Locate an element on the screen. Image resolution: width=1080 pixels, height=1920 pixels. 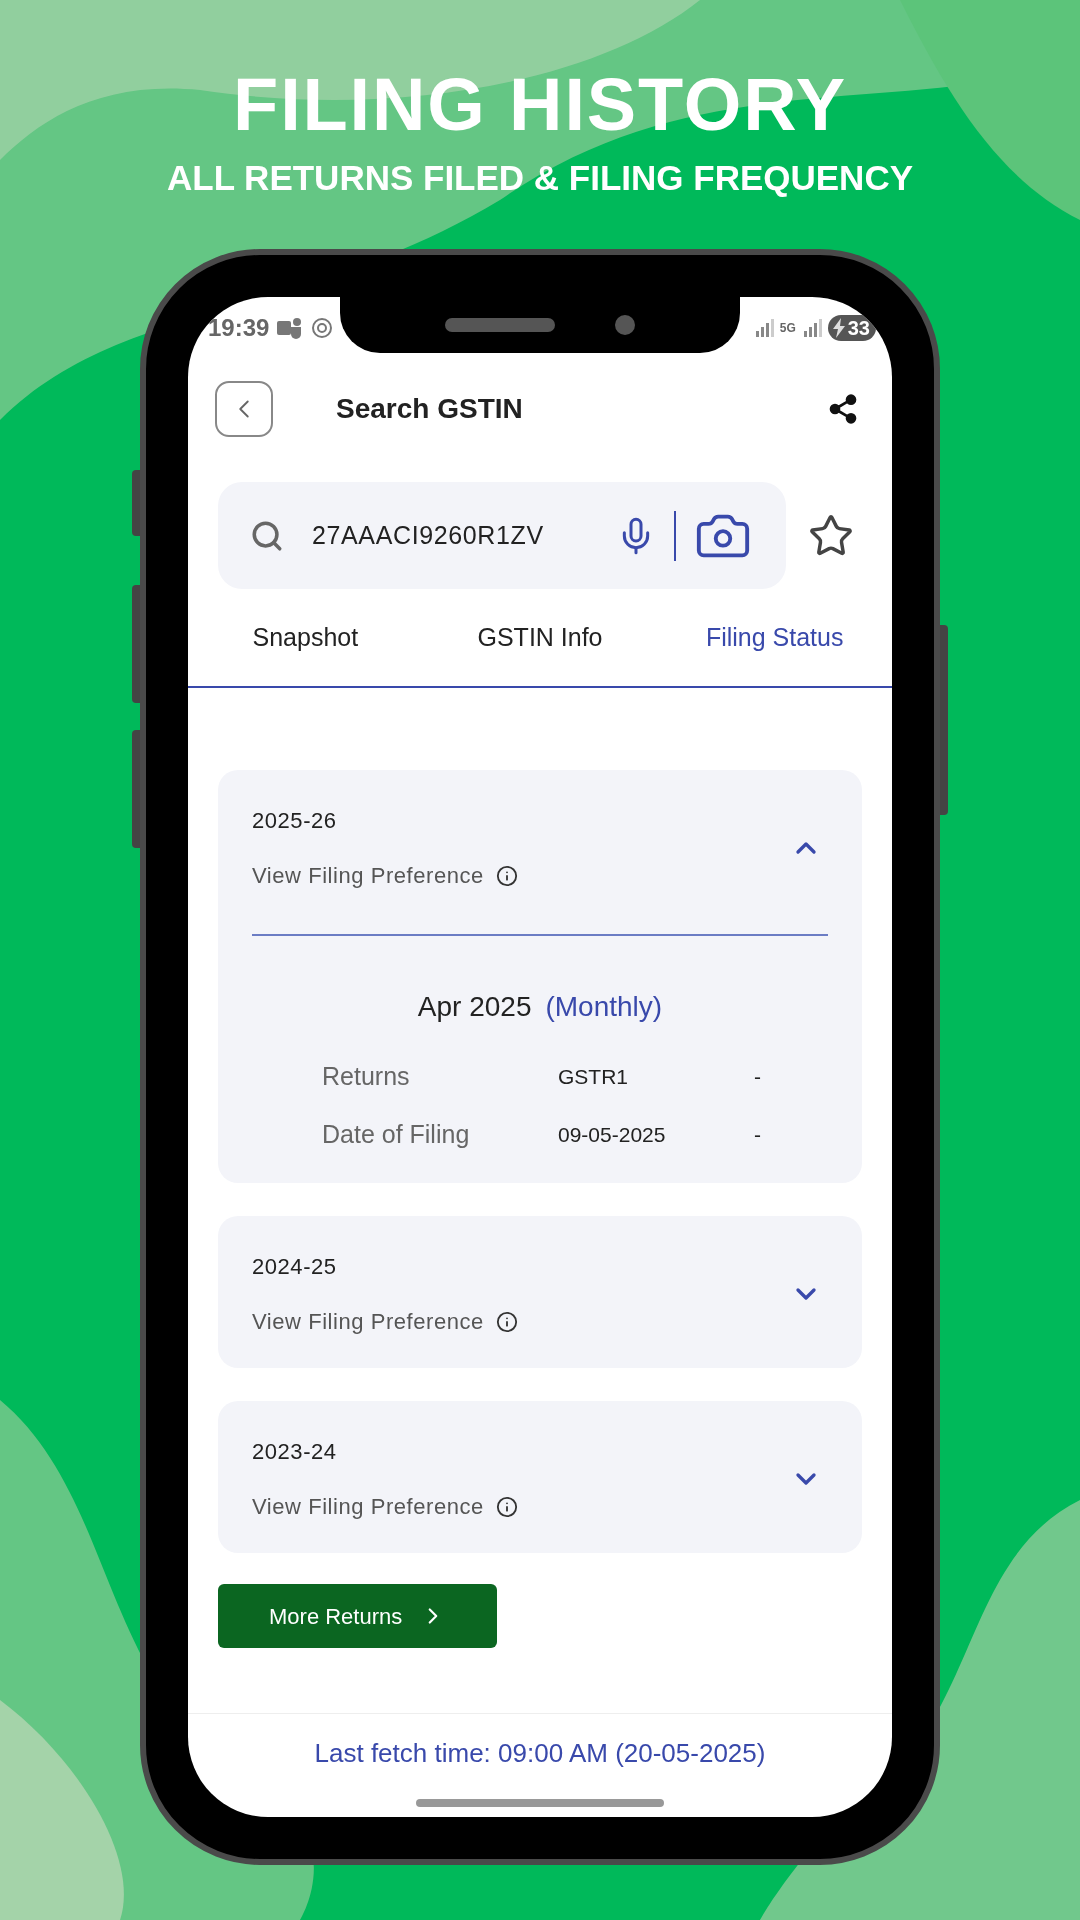
search-icon is located at coordinates (267, 535).